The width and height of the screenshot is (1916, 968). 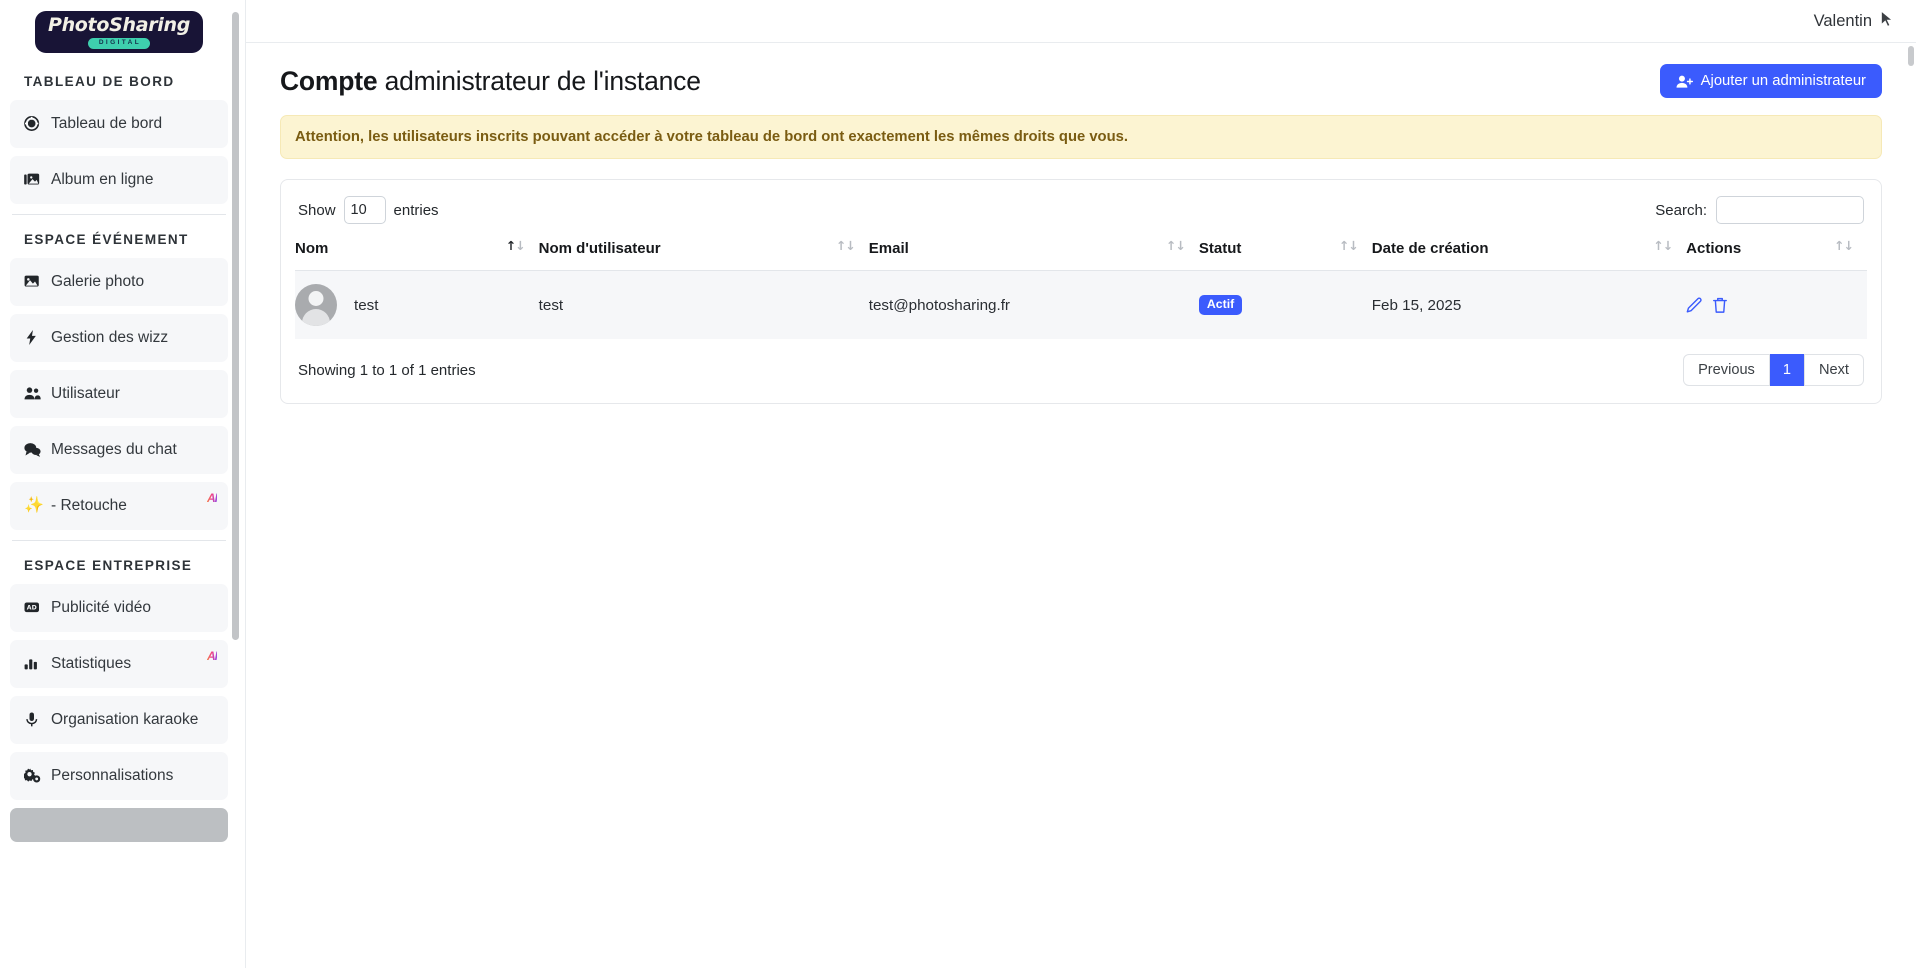 What do you see at coordinates (387, 370) in the screenshot?
I see `table-info: Showing 1 to 1 of 1 entries` at bounding box center [387, 370].